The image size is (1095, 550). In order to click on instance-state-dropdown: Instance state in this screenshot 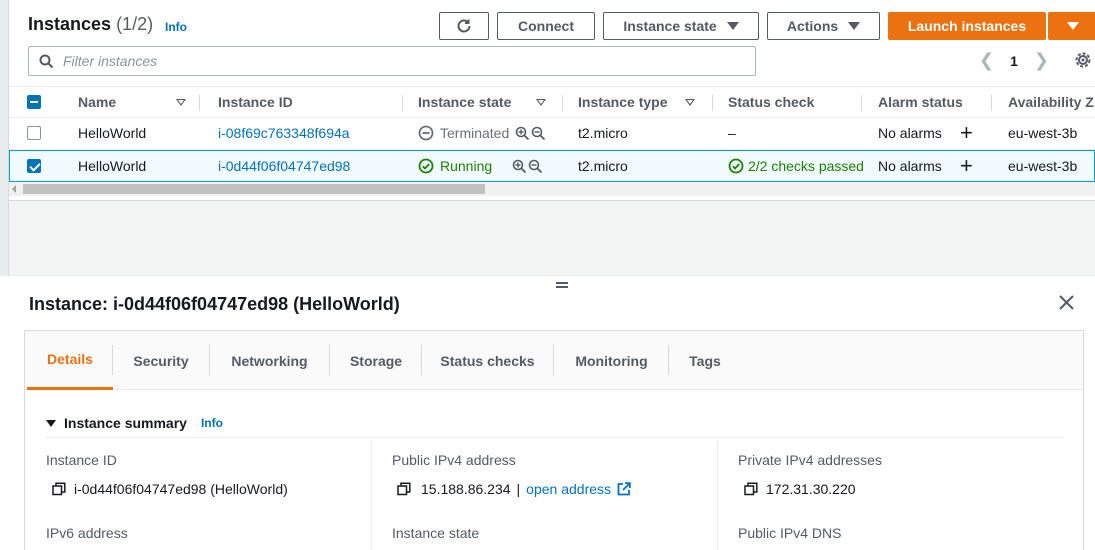, I will do `click(681, 26)`.